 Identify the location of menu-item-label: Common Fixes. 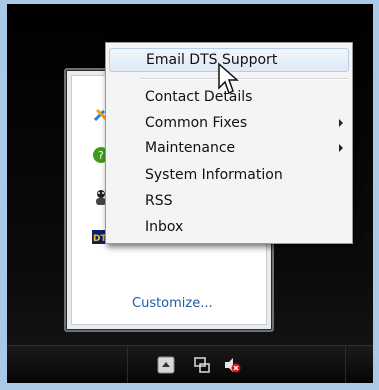
(196, 123).